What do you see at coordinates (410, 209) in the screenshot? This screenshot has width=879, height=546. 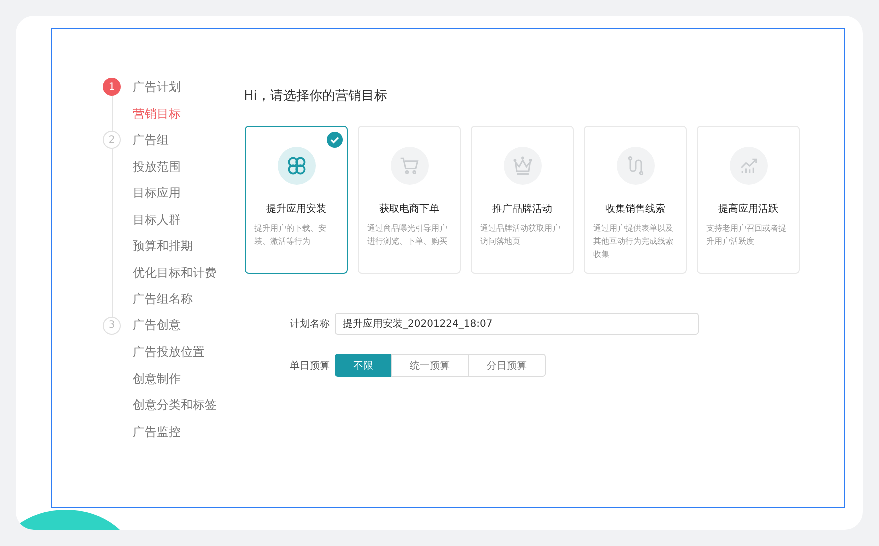 I see `goal-title: 获取电商下单` at bounding box center [410, 209].